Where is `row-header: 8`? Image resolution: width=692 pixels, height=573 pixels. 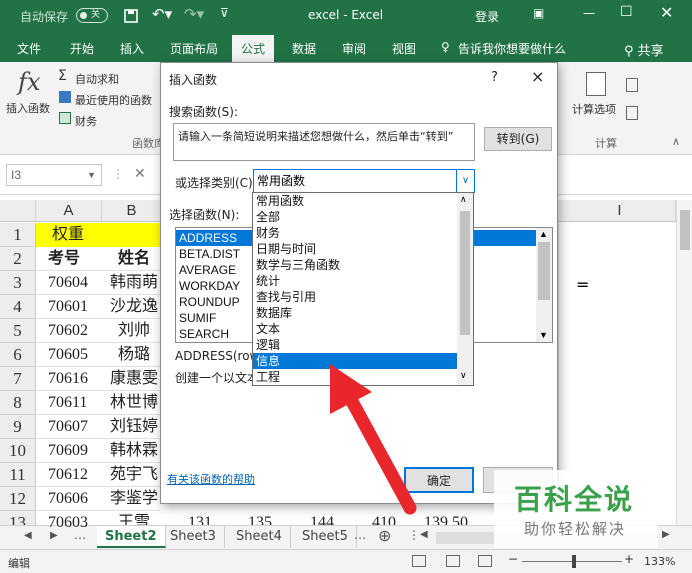
row-header: 8 is located at coordinates (18, 403).